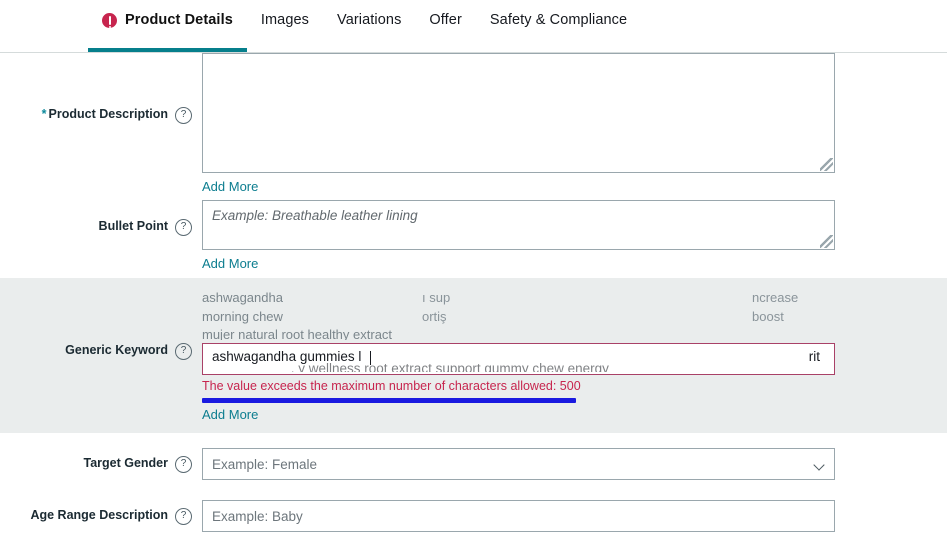  Describe the element at coordinates (257, 516) in the screenshot. I see `age-range-description-placeholder: Example: Baby` at that location.